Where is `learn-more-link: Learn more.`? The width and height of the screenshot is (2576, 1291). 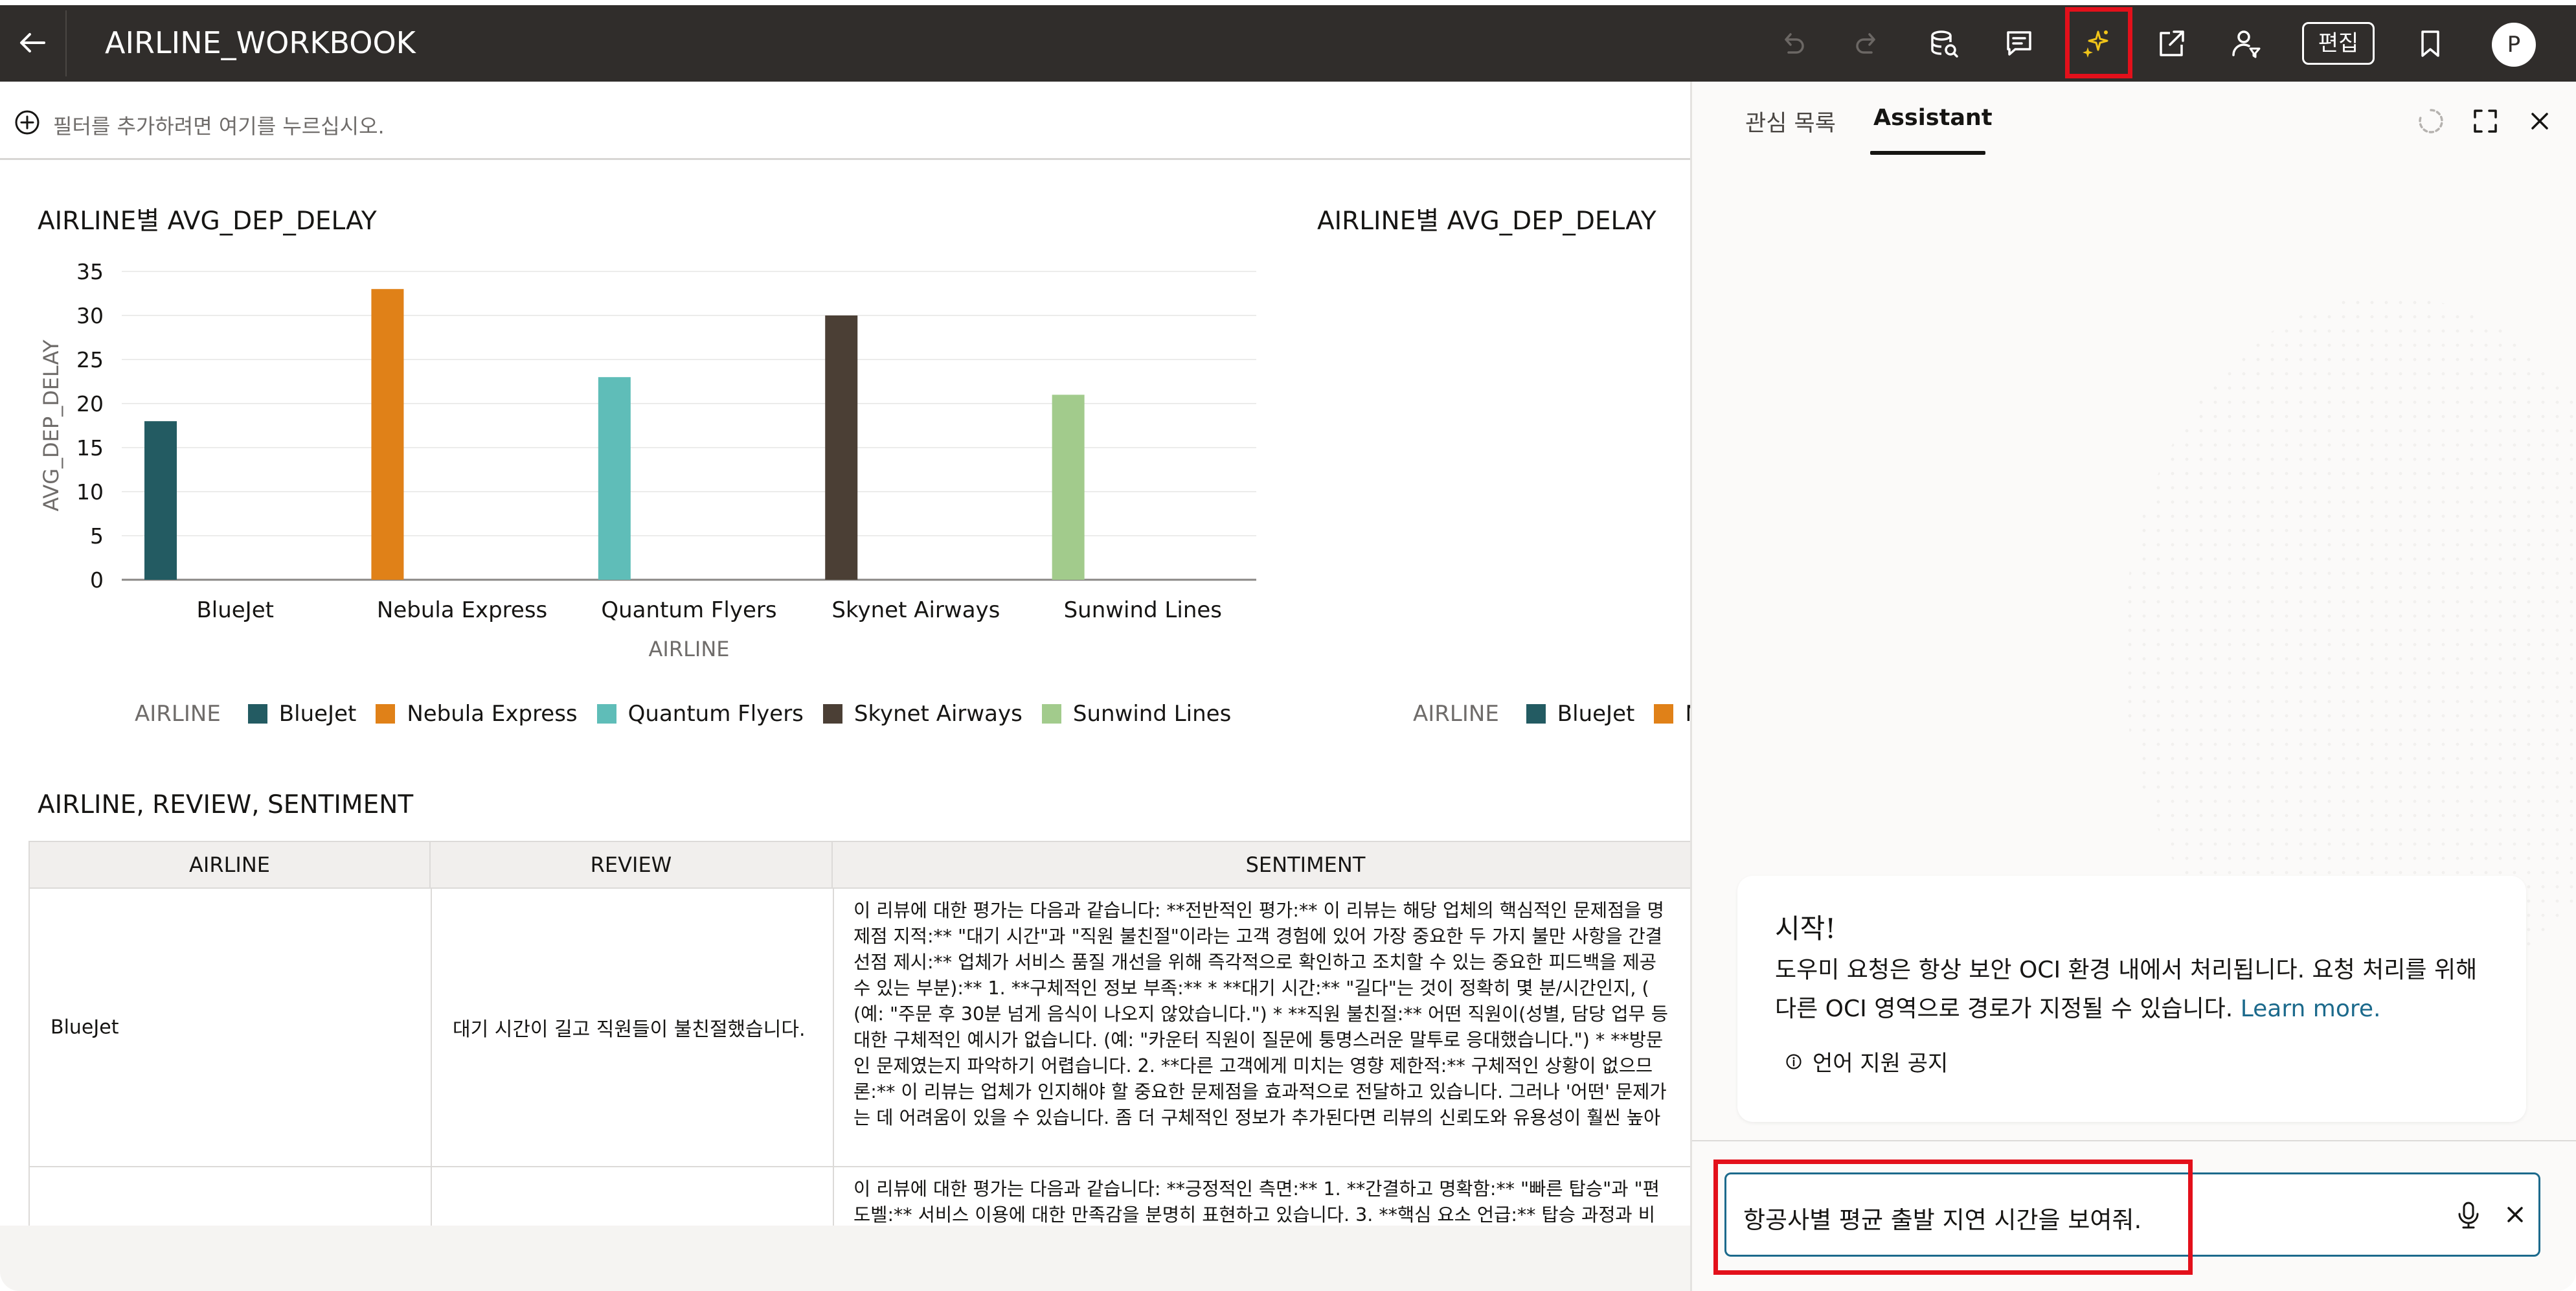 learn-more-link: Learn more. is located at coordinates (2311, 1009).